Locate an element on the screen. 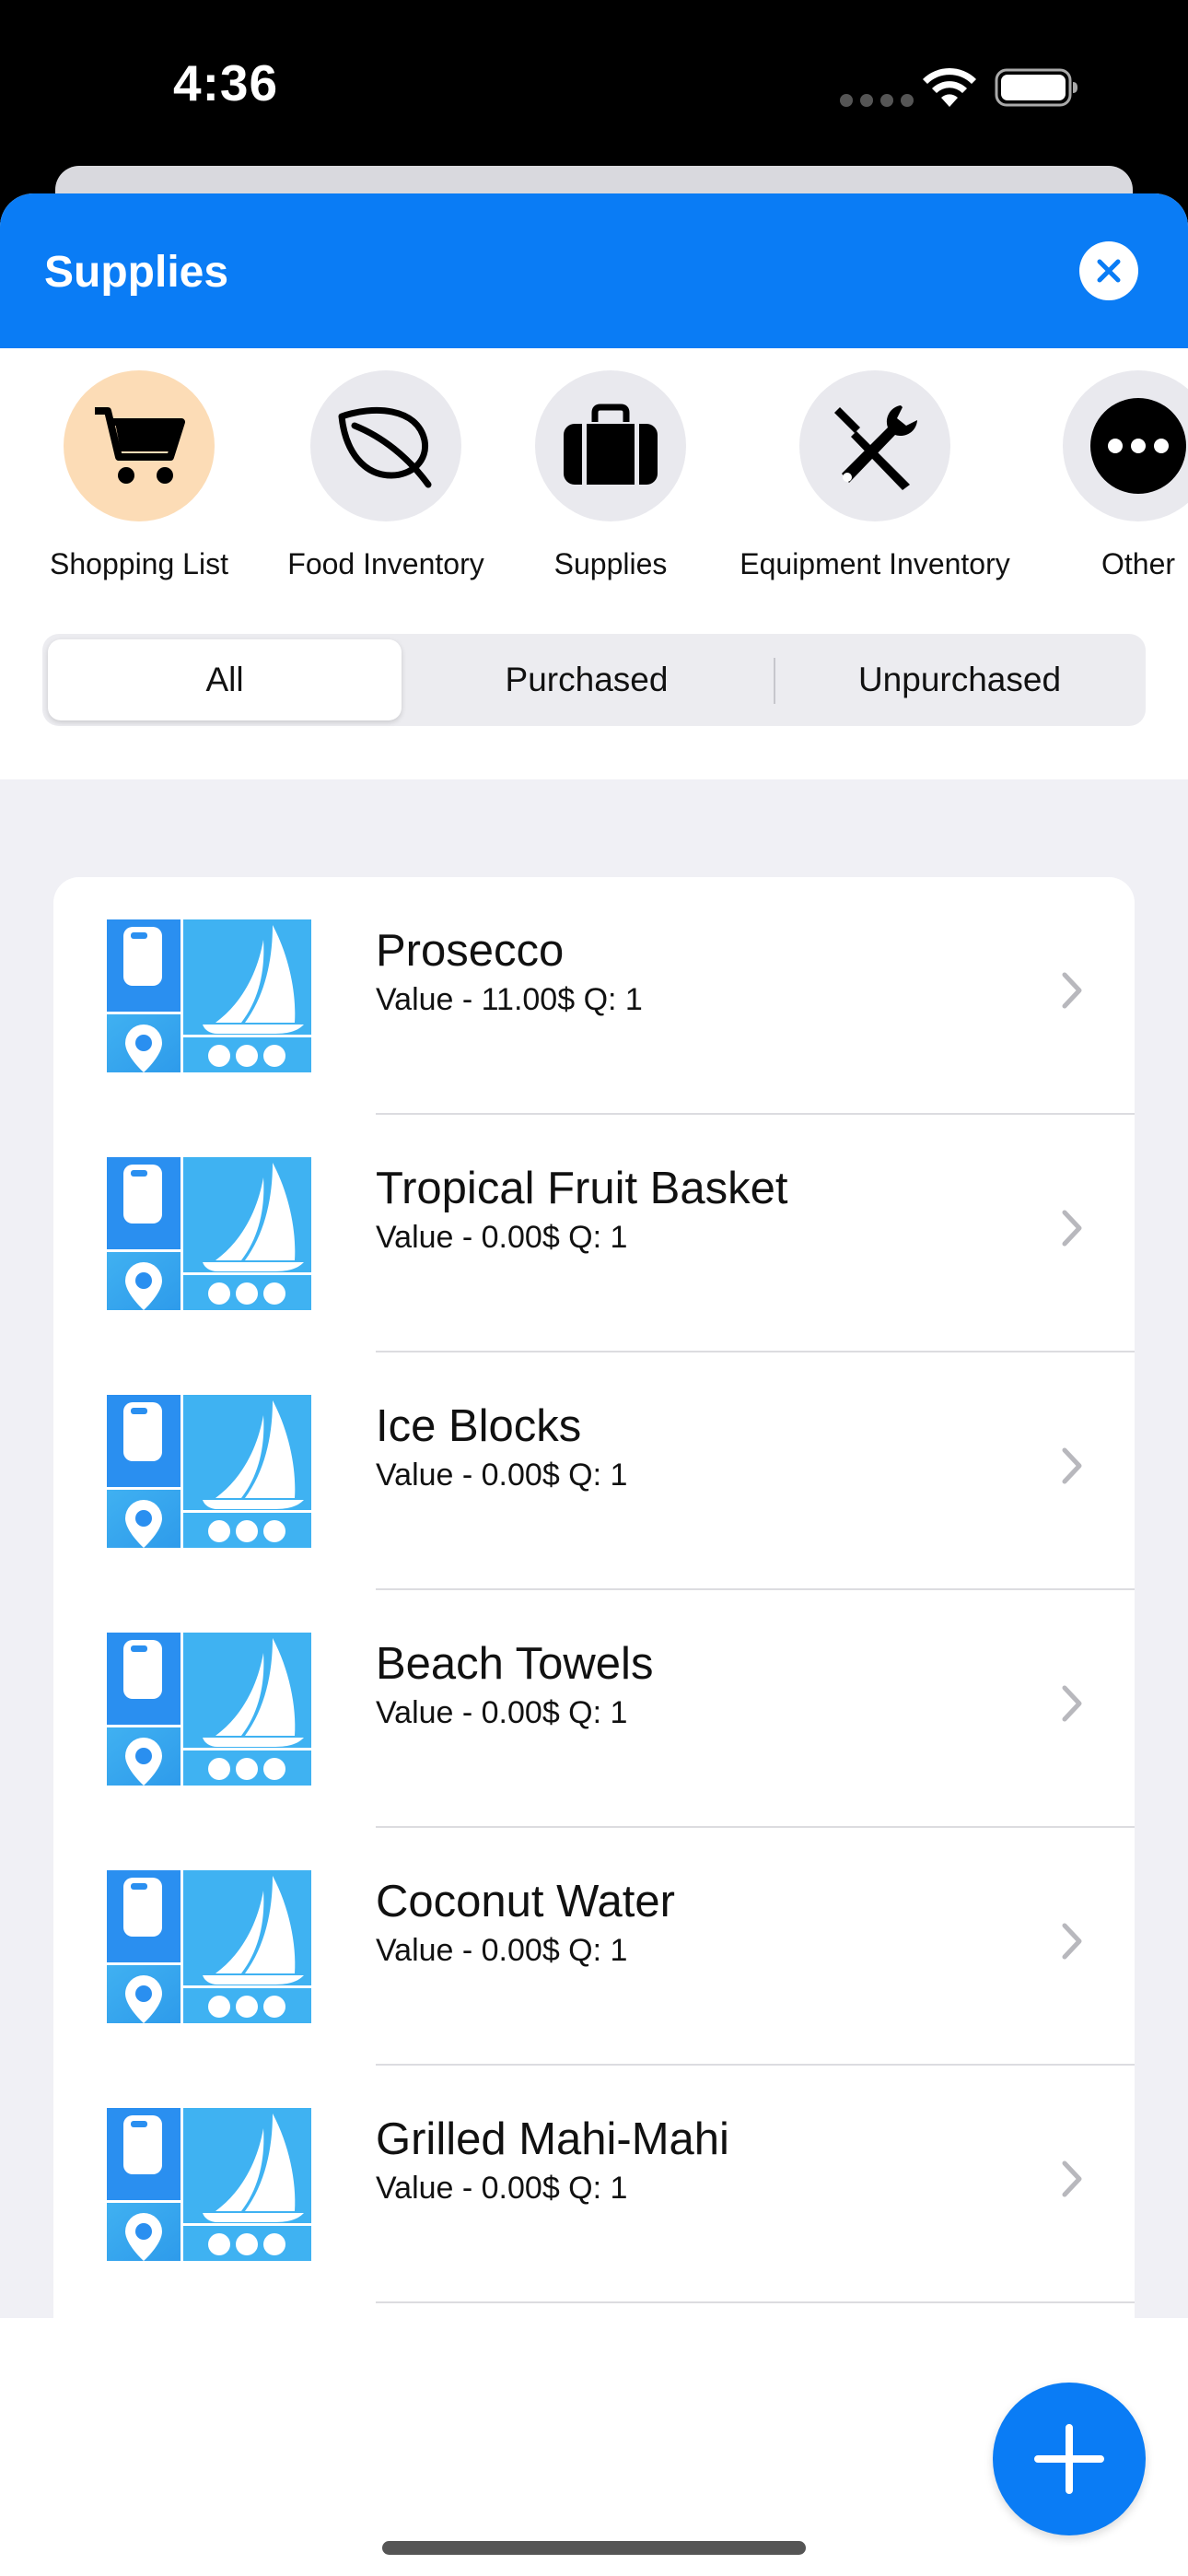  item-name: Grilled Mahi-Mahi is located at coordinates (552, 2139).